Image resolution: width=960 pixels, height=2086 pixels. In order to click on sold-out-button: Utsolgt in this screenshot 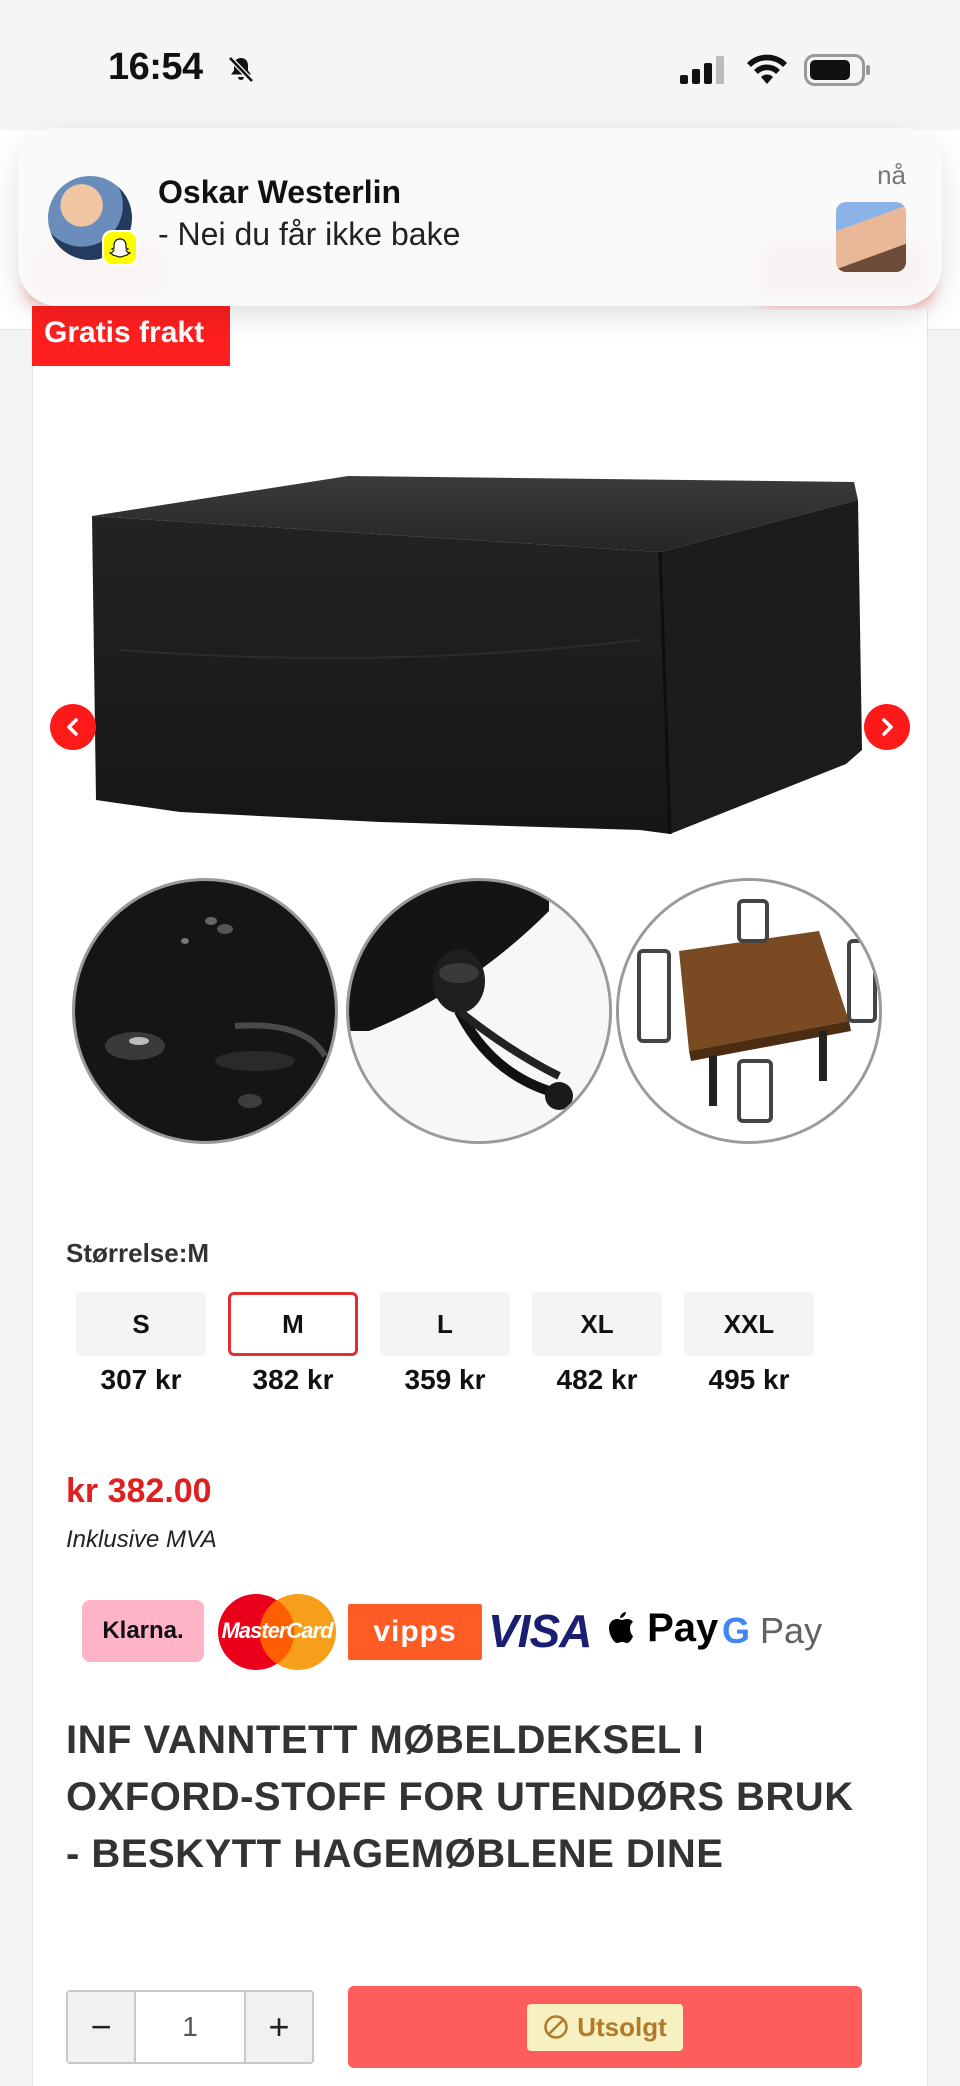, I will do `click(605, 2027)`.